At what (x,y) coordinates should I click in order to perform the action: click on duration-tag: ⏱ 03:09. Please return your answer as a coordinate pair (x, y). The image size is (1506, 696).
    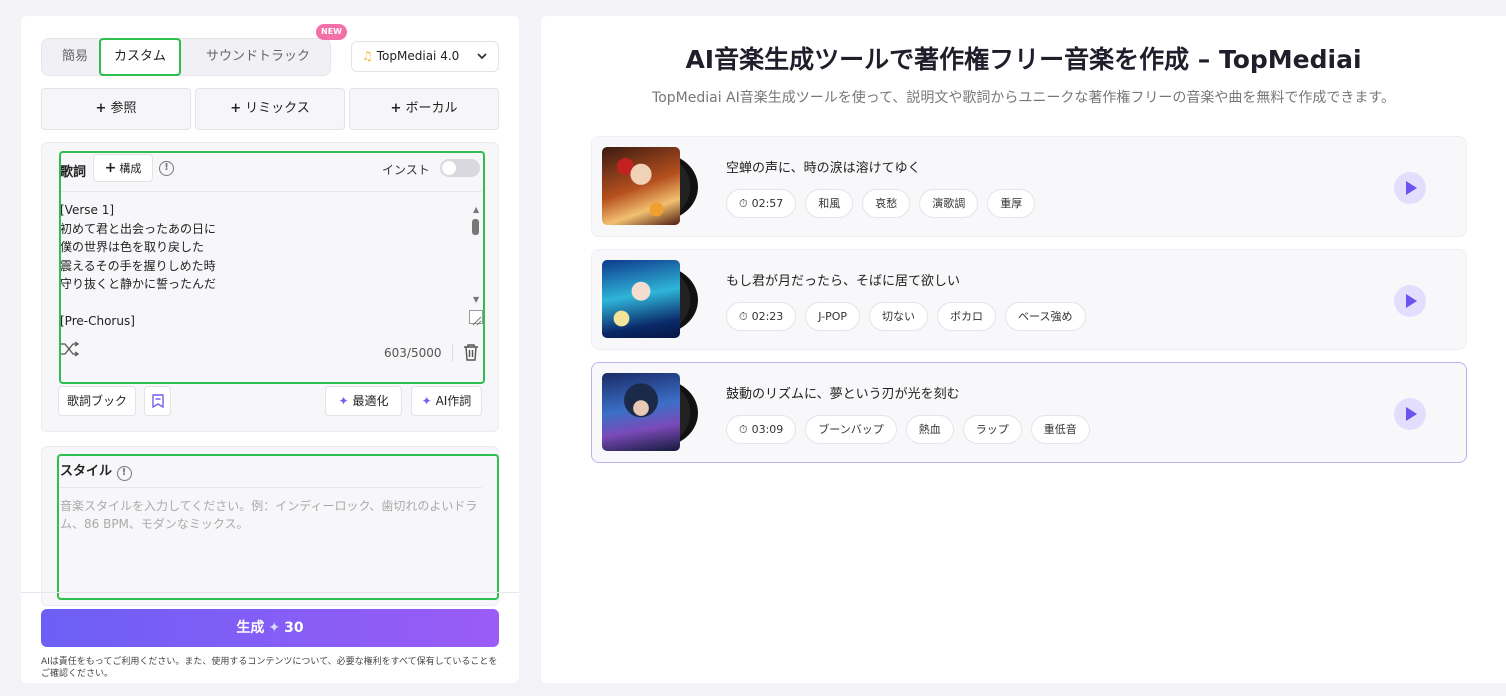
    Looking at the image, I should click on (761, 429).